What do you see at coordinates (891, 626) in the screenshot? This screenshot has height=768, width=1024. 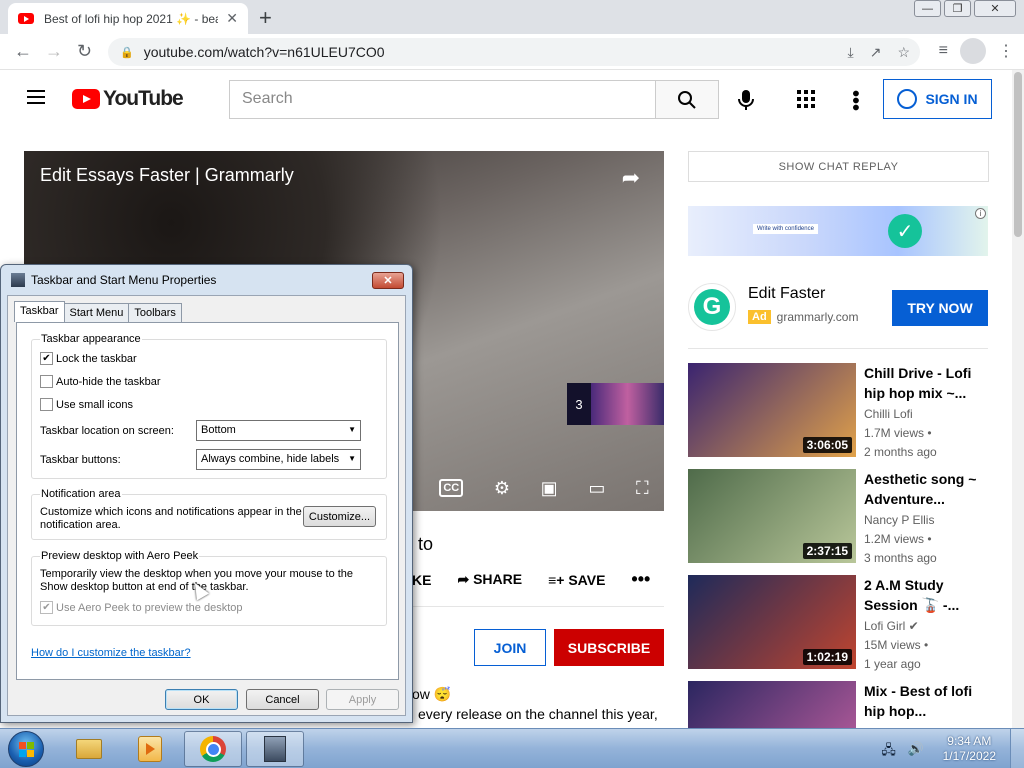 I see `channel-name: Lofi Girl ✔` at bounding box center [891, 626].